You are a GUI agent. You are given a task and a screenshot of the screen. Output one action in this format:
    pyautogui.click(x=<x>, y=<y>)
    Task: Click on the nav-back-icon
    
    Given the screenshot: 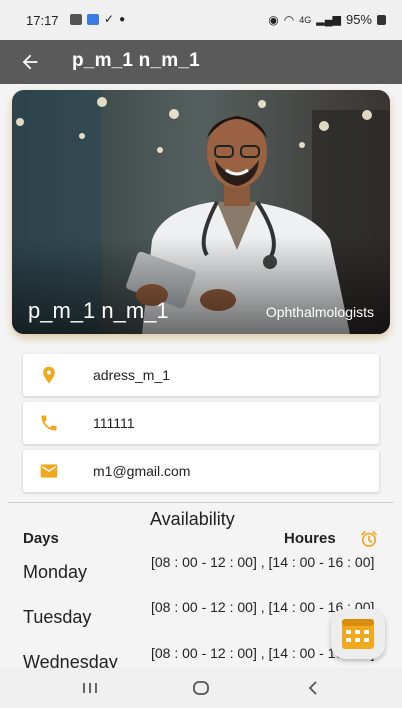 What is the action you would take?
    pyautogui.click(x=313, y=688)
    